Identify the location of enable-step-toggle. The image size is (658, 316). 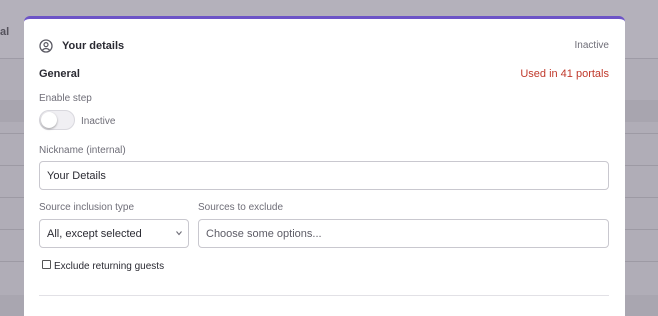
(57, 120).